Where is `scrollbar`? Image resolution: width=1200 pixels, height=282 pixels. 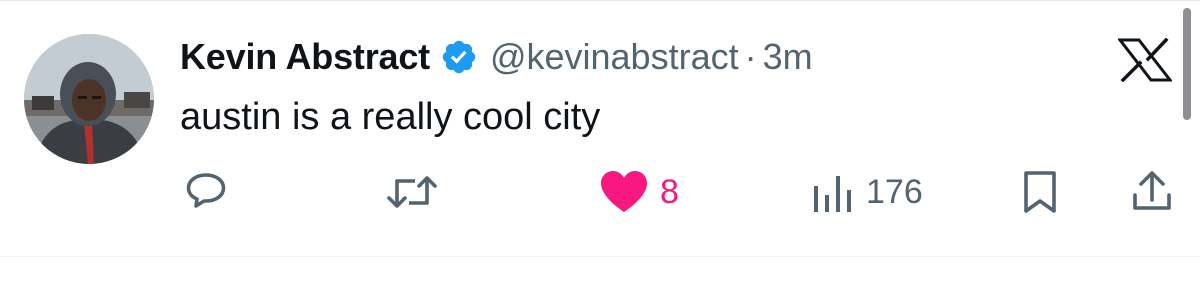
scrollbar is located at coordinates (1187, 64).